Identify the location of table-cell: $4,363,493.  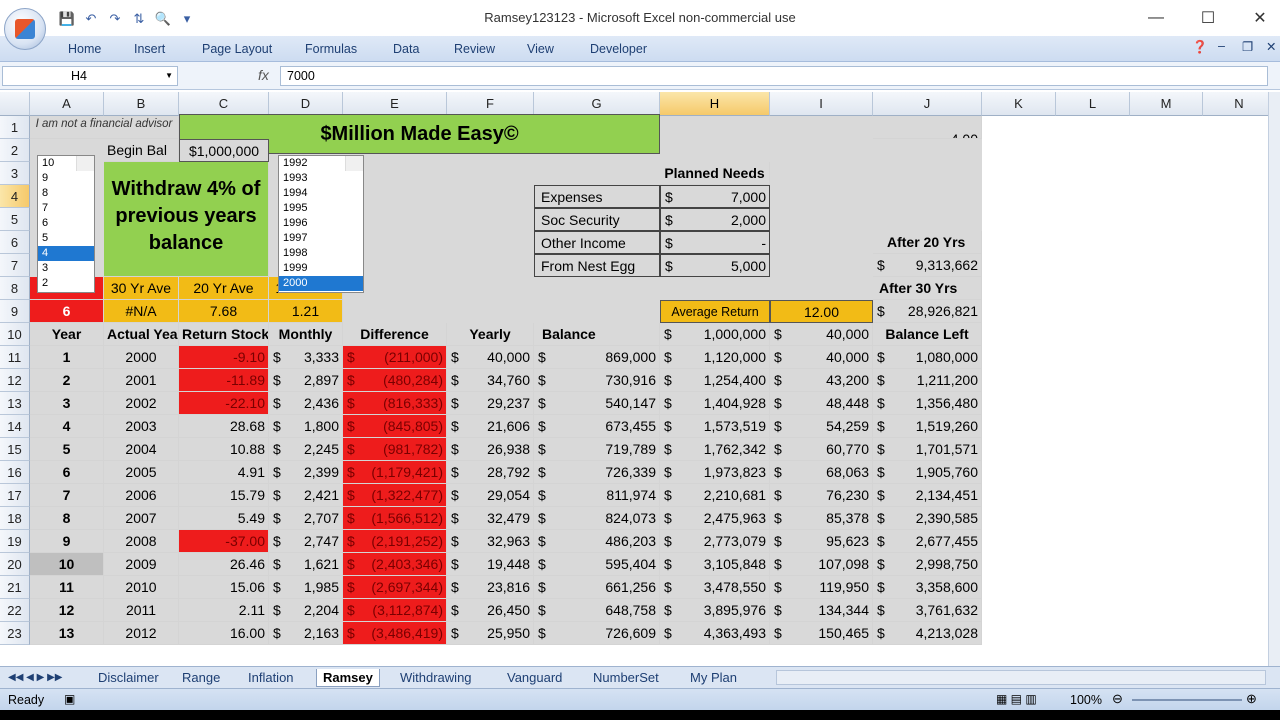
(715, 633).